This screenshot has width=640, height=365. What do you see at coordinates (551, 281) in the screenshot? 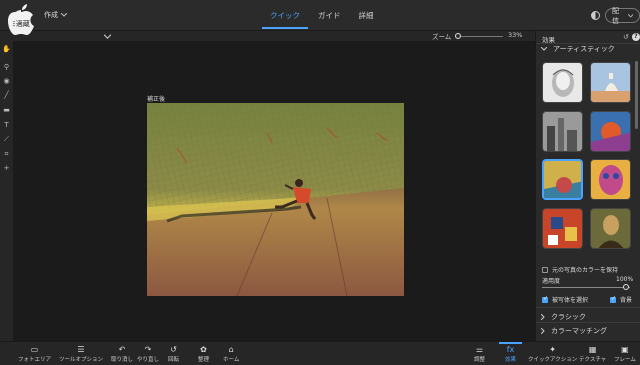
I see `amount-label: 適用度` at bounding box center [551, 281].